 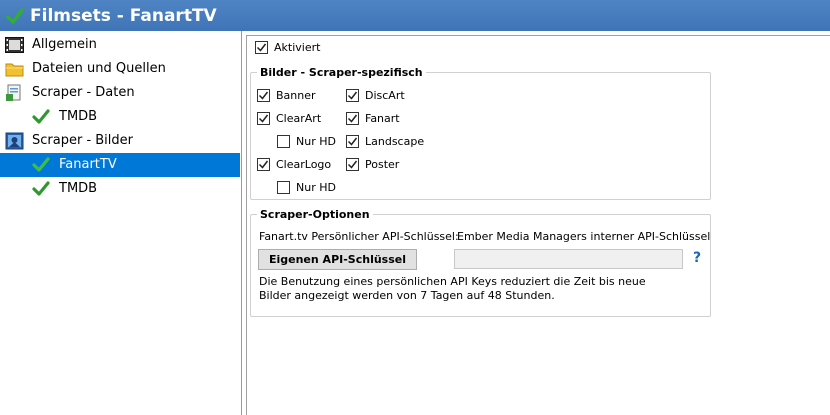 What do you see at coordinates (306, 187) in the screenshot?
I see `clearlogo-hd-only-checkbox: Nur HD` at bounding box center [306, 187].